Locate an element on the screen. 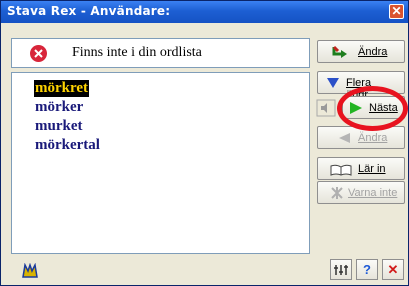 This screenshot has height=286, width=409. ignore-button: Varna inte is located at coordinates (361, 192).